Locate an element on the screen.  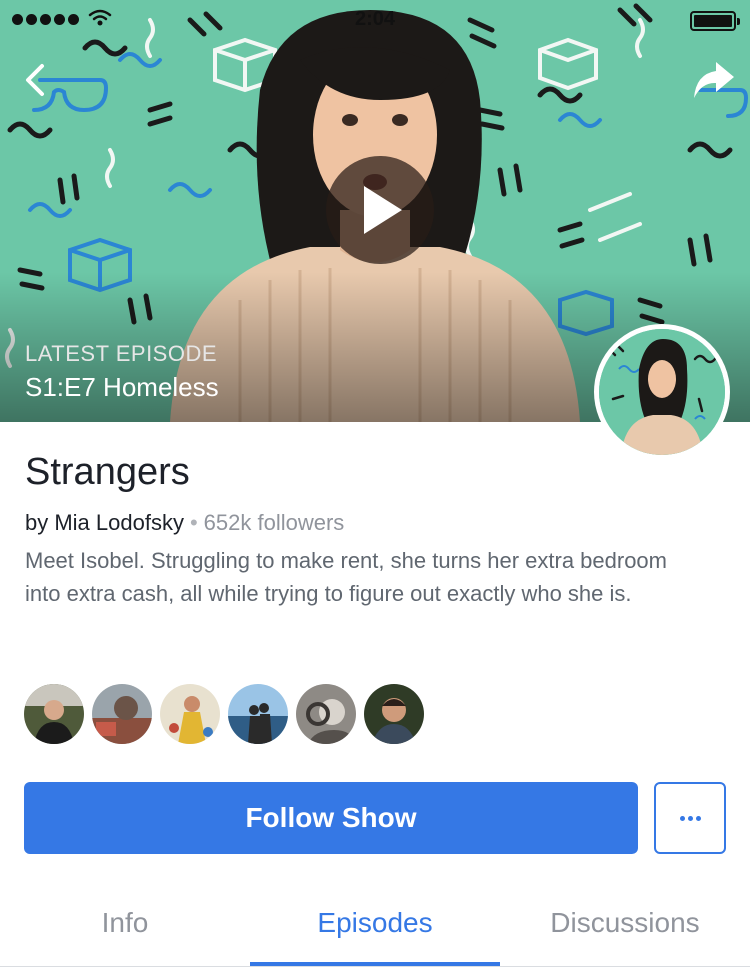
show-title: Strangers is located at coordinates (107, 472).